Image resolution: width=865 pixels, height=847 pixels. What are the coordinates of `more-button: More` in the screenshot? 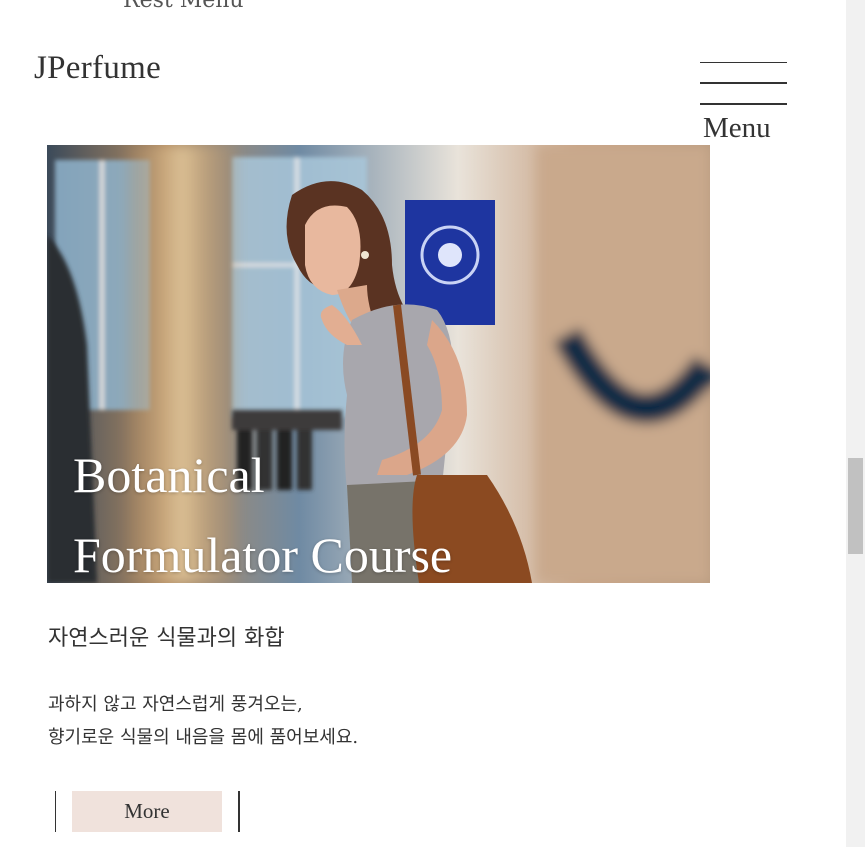 It's located at (147, 811).